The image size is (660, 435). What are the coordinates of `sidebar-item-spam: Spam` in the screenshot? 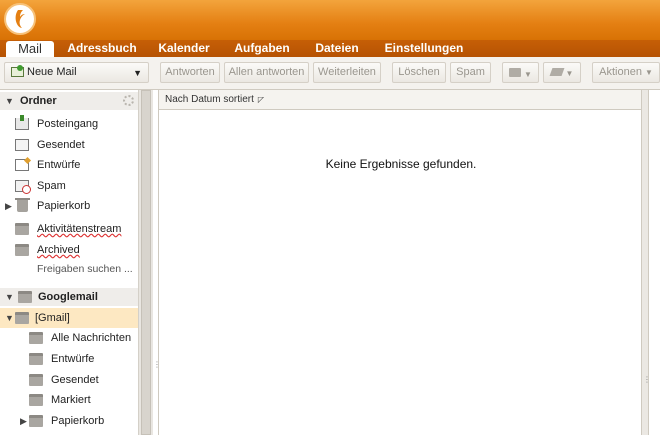 It's located at (75, 186).